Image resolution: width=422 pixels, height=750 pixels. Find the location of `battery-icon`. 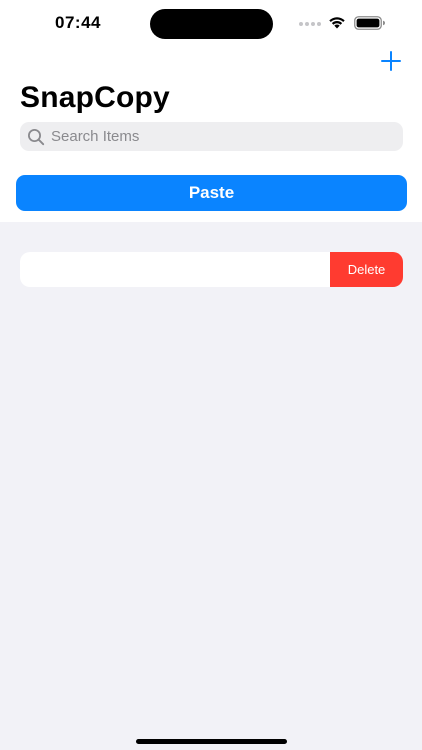

battery-icon is located at coordinates (369, 23).